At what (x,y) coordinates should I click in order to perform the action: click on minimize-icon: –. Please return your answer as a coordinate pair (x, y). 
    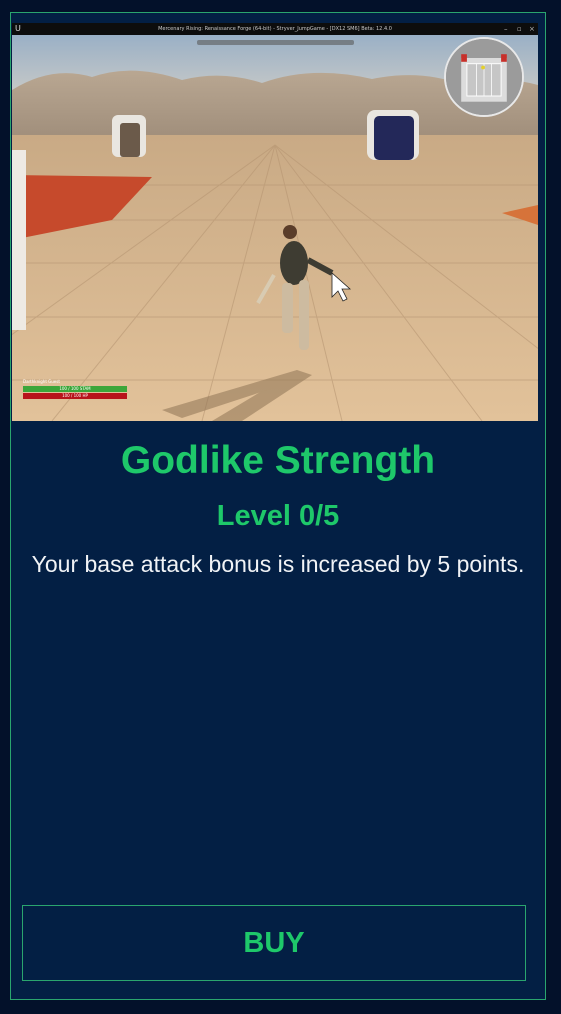
    Looking at the image, I should click on (506, 29).